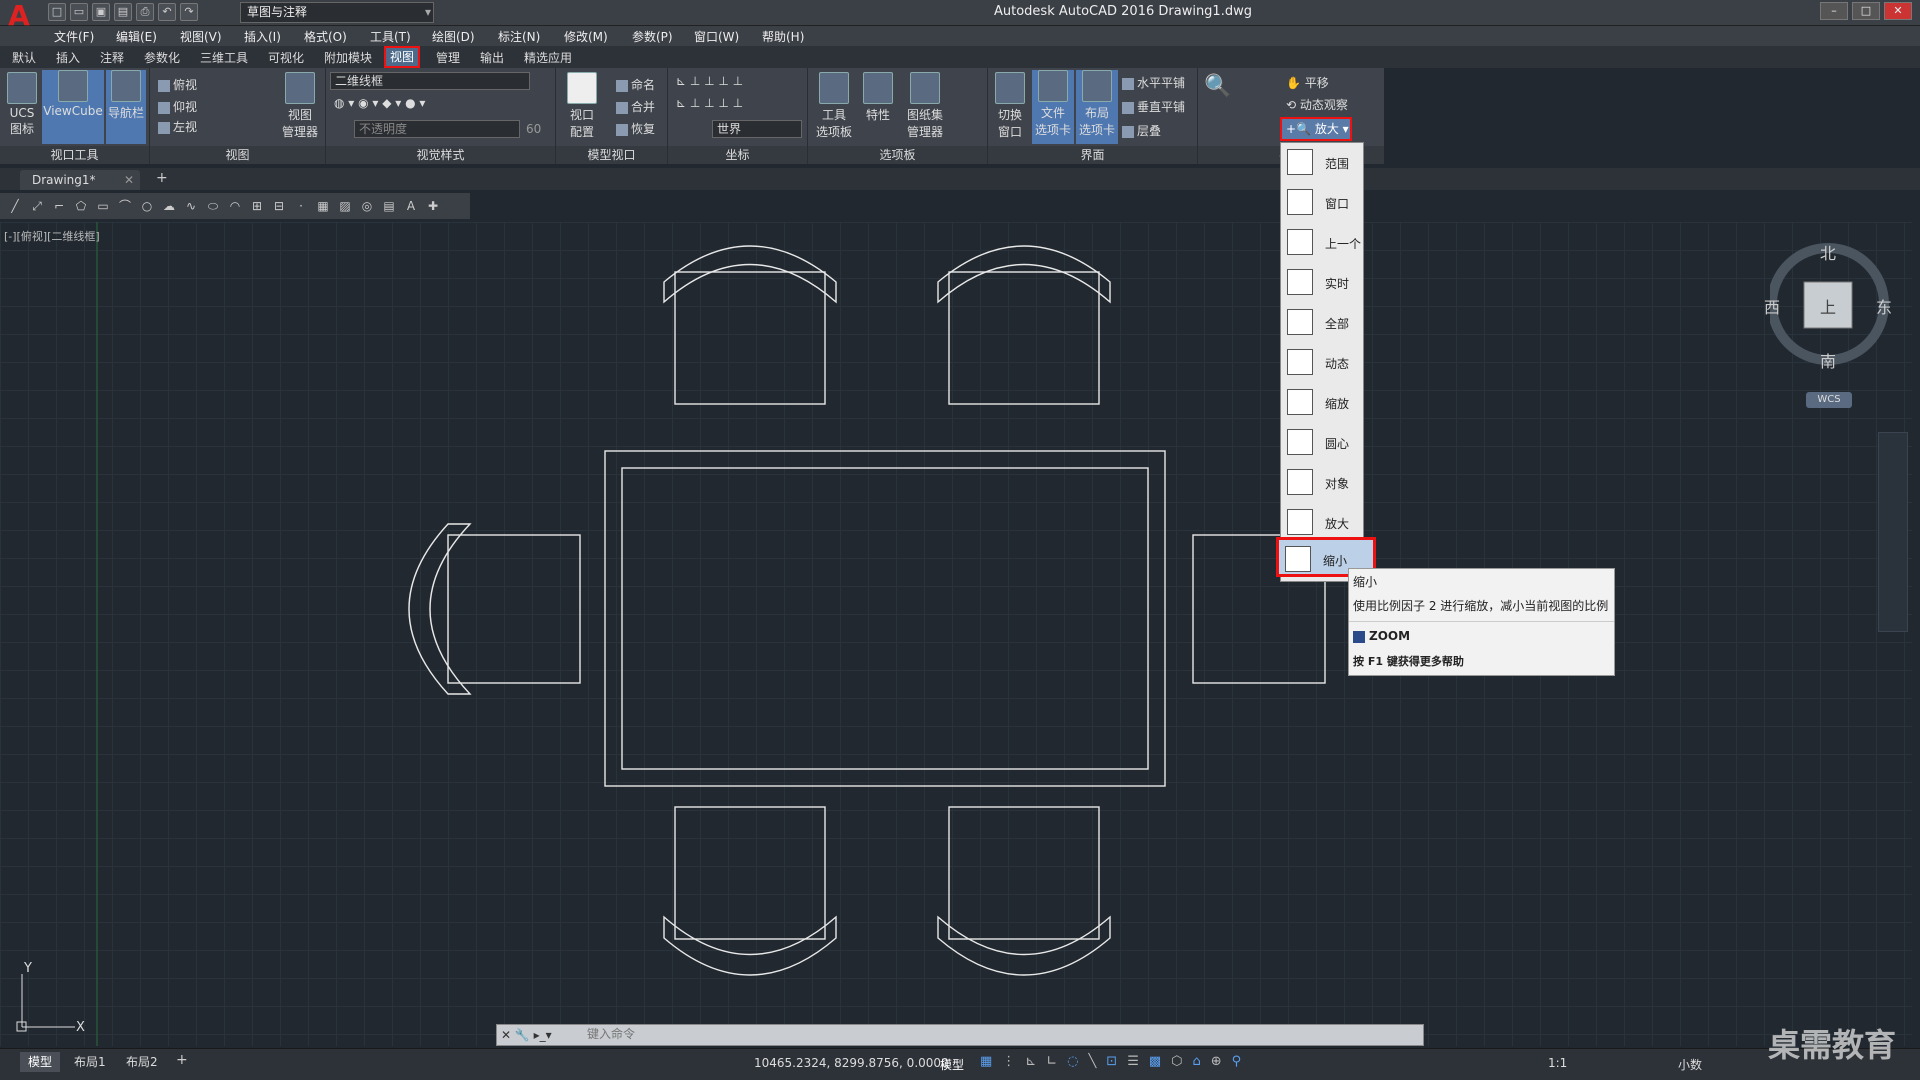 This screenshot has height=1080, width=1920. What do you see at coordinates (635, 84) in the screenshot?
I see `named-viewports-button: 命名` at bounding box center [635, 84].